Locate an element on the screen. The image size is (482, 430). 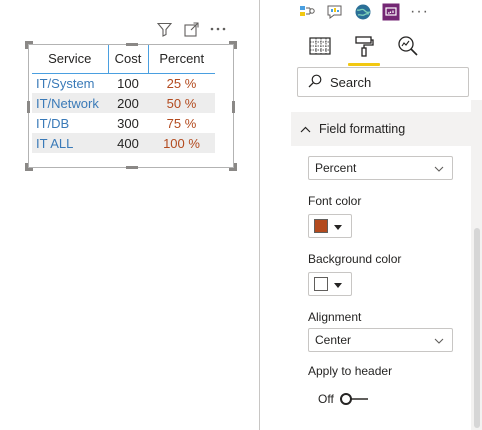
format-tab is located at coordinates (364, 50).